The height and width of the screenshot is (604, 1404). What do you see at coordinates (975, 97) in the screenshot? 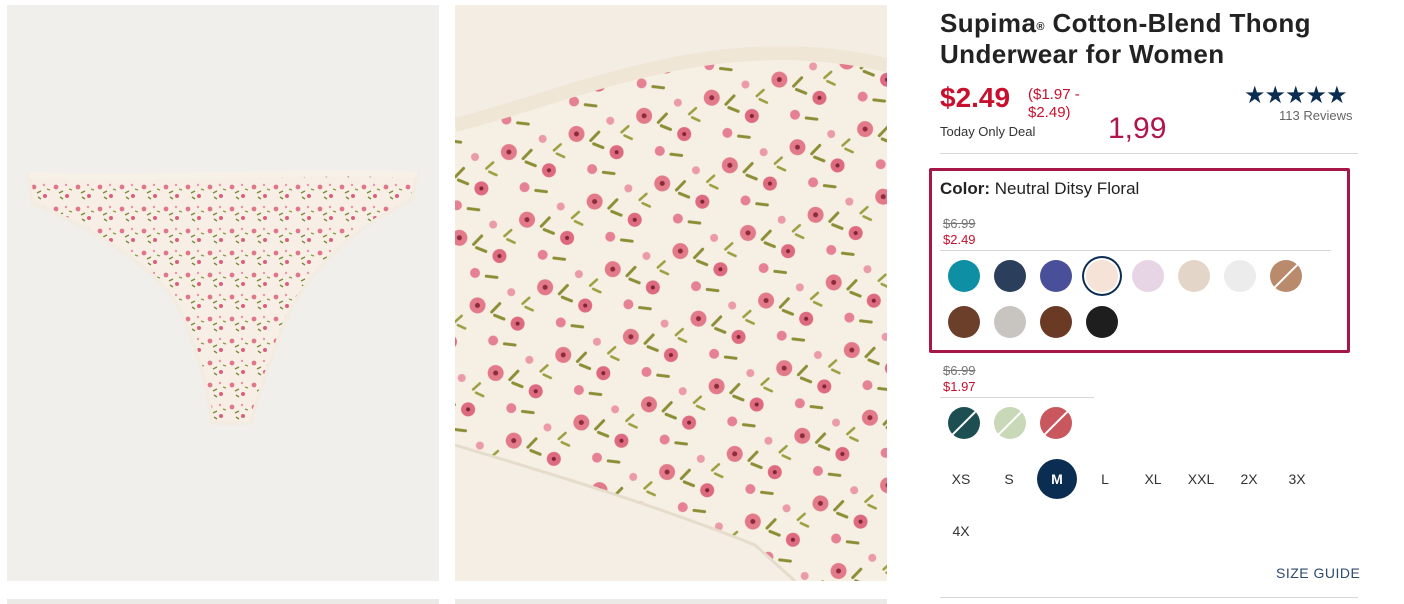
I see `sale-price: $2.49` at bounding box center [975, 97].